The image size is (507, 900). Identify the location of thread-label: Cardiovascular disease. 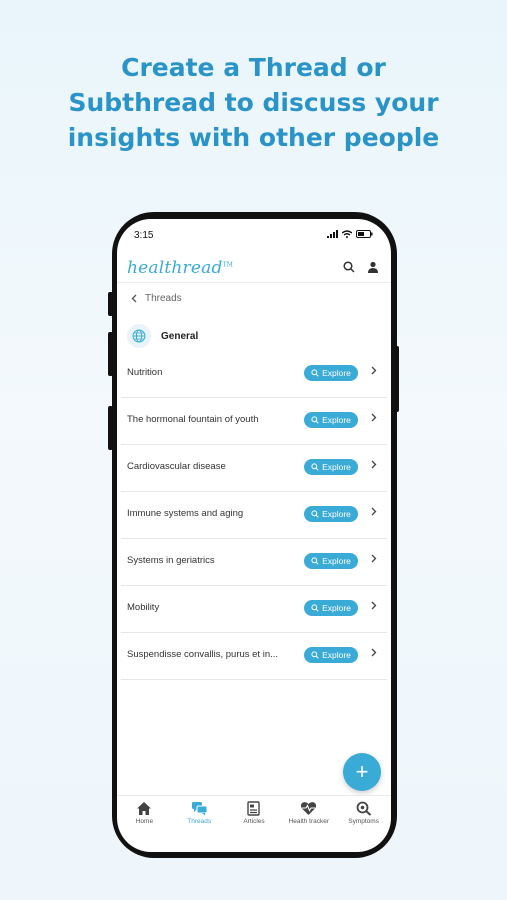
(176, 466).